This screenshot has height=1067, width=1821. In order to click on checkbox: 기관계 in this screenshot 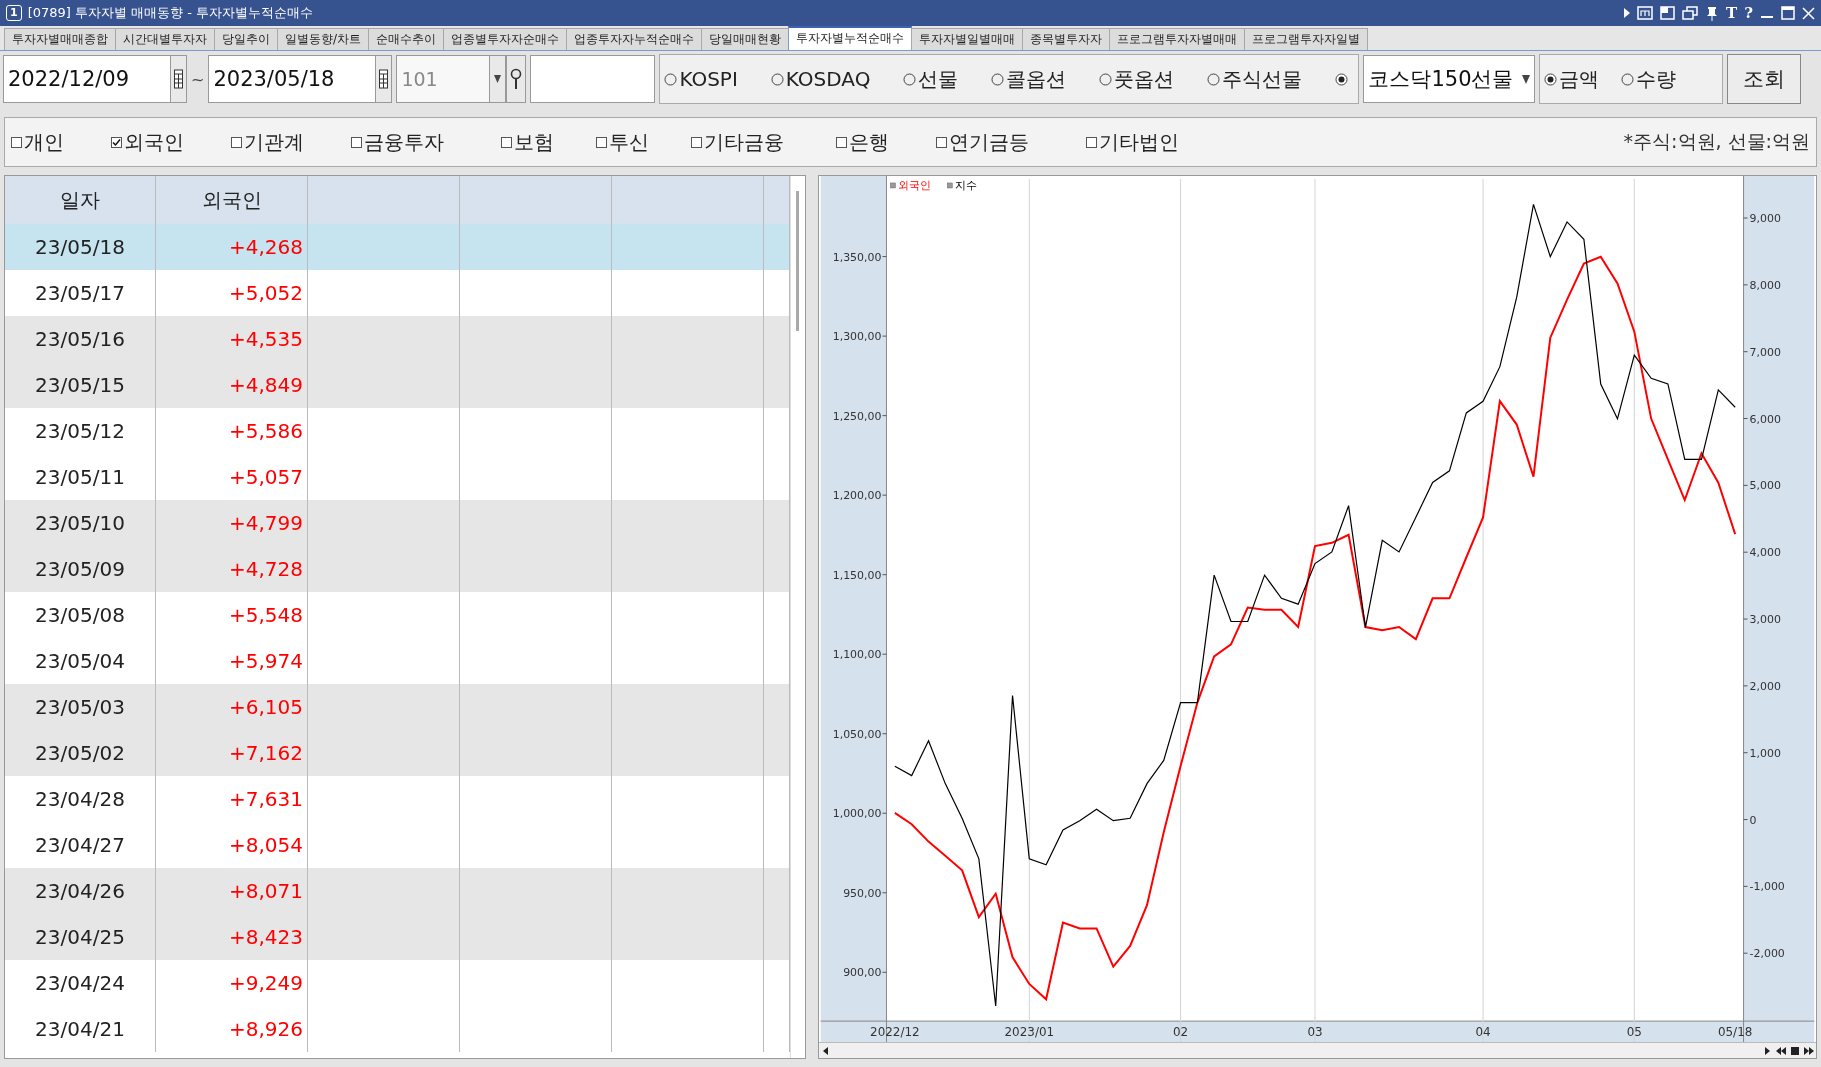, I will do `click(291, 142)`.